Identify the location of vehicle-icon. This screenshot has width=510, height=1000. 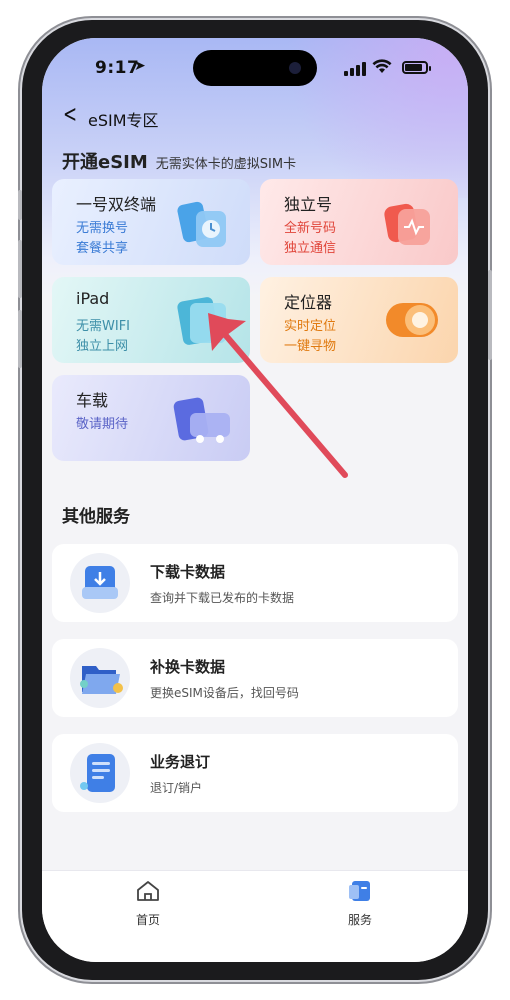
(201, 420).